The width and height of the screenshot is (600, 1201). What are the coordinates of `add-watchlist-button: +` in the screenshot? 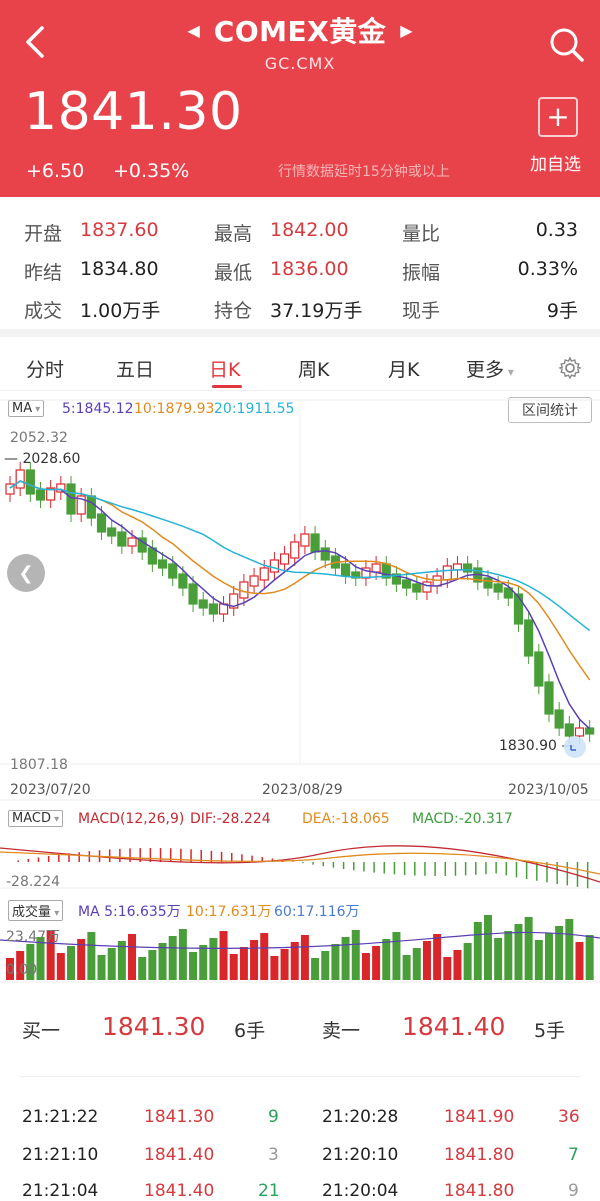 It's located at (558, 117).